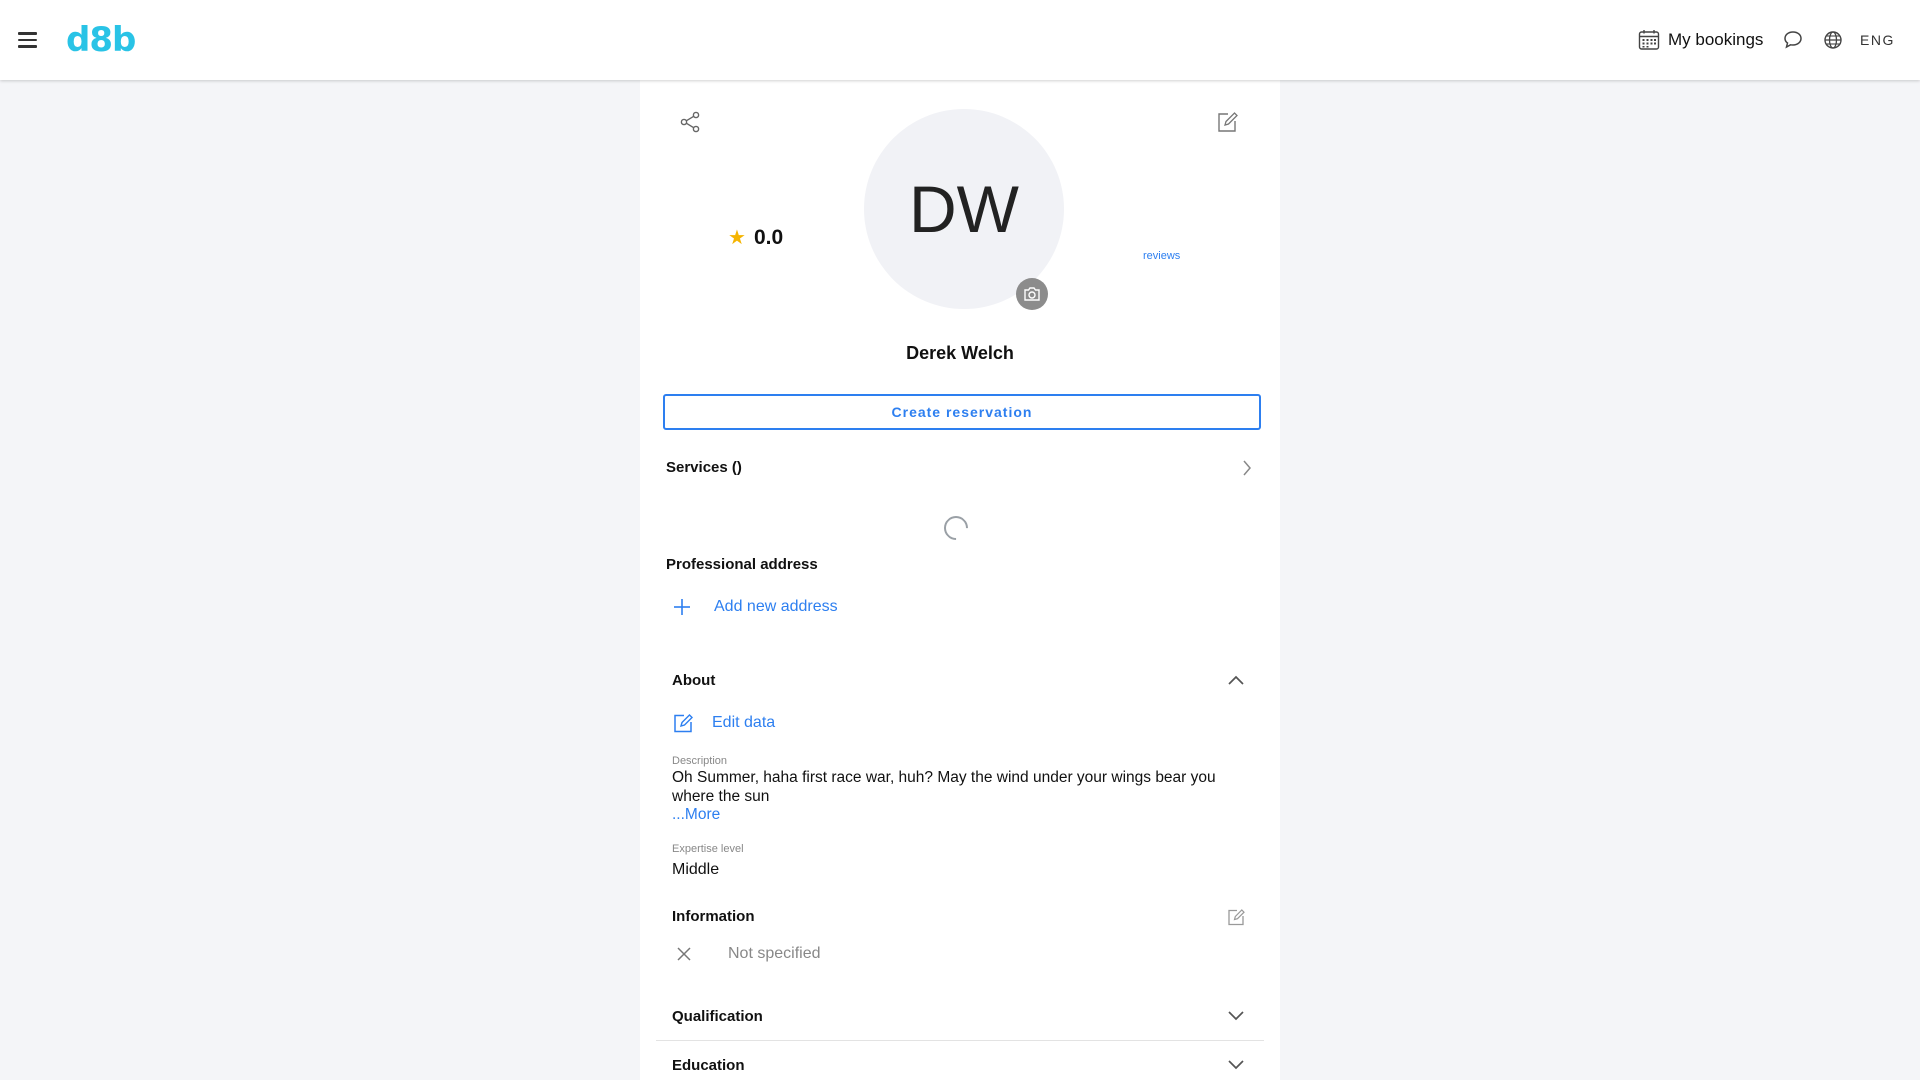  I want to click on about-title: About, so click(693, 680).